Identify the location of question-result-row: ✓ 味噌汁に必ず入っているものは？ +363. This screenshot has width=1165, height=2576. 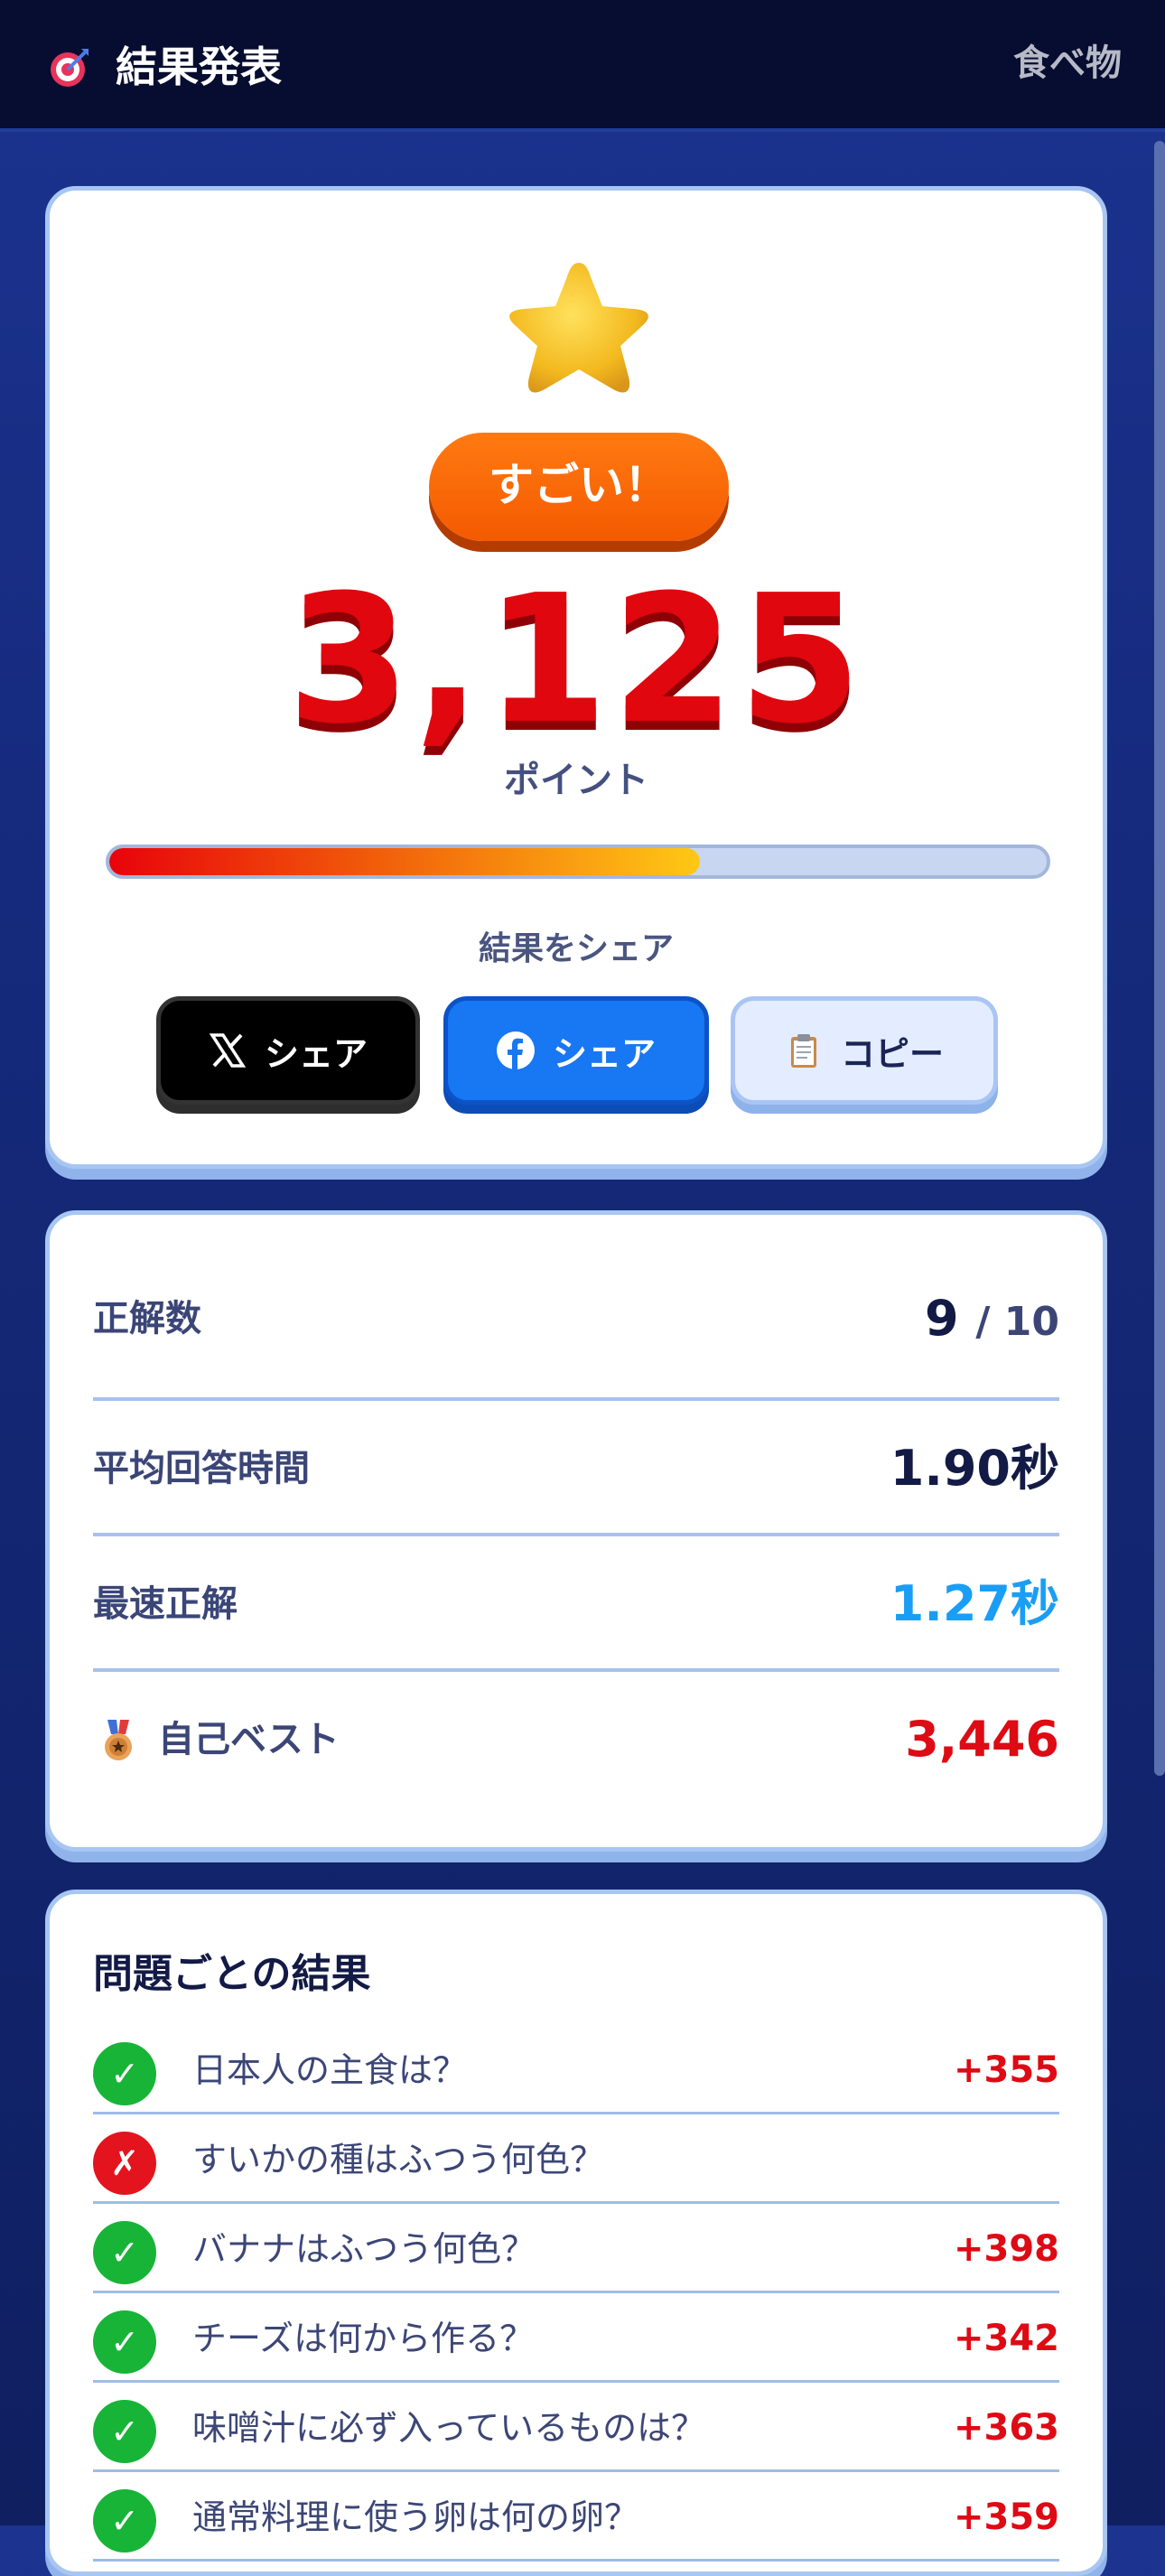
(576, 2428).